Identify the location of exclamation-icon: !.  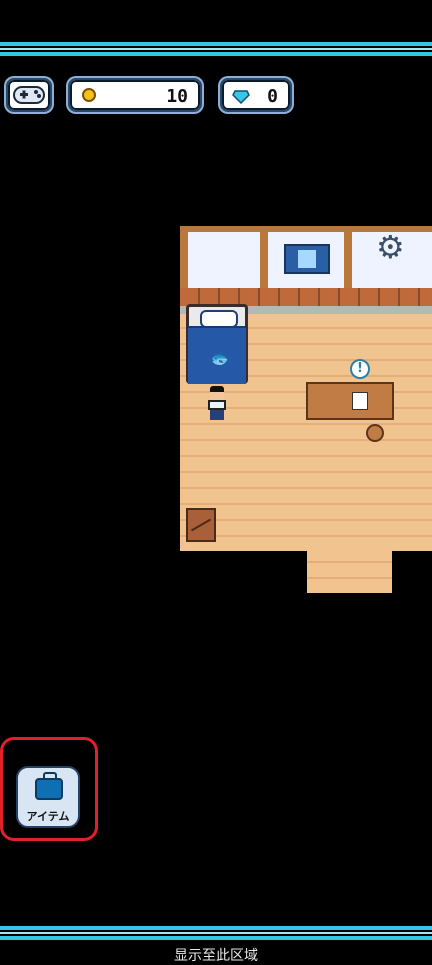
(360, 369).